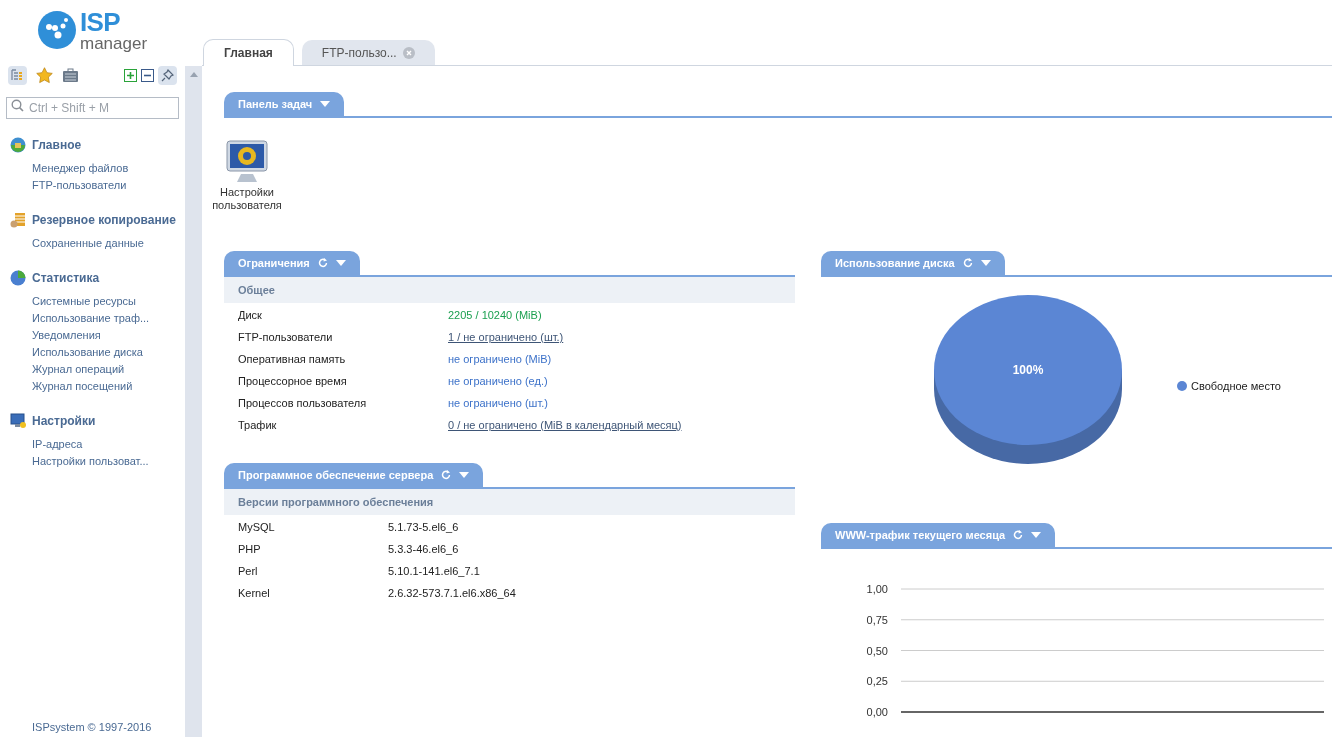  Describe the element at coordinates (17, 105) in the screenshot. I see `search-icon` at that location.